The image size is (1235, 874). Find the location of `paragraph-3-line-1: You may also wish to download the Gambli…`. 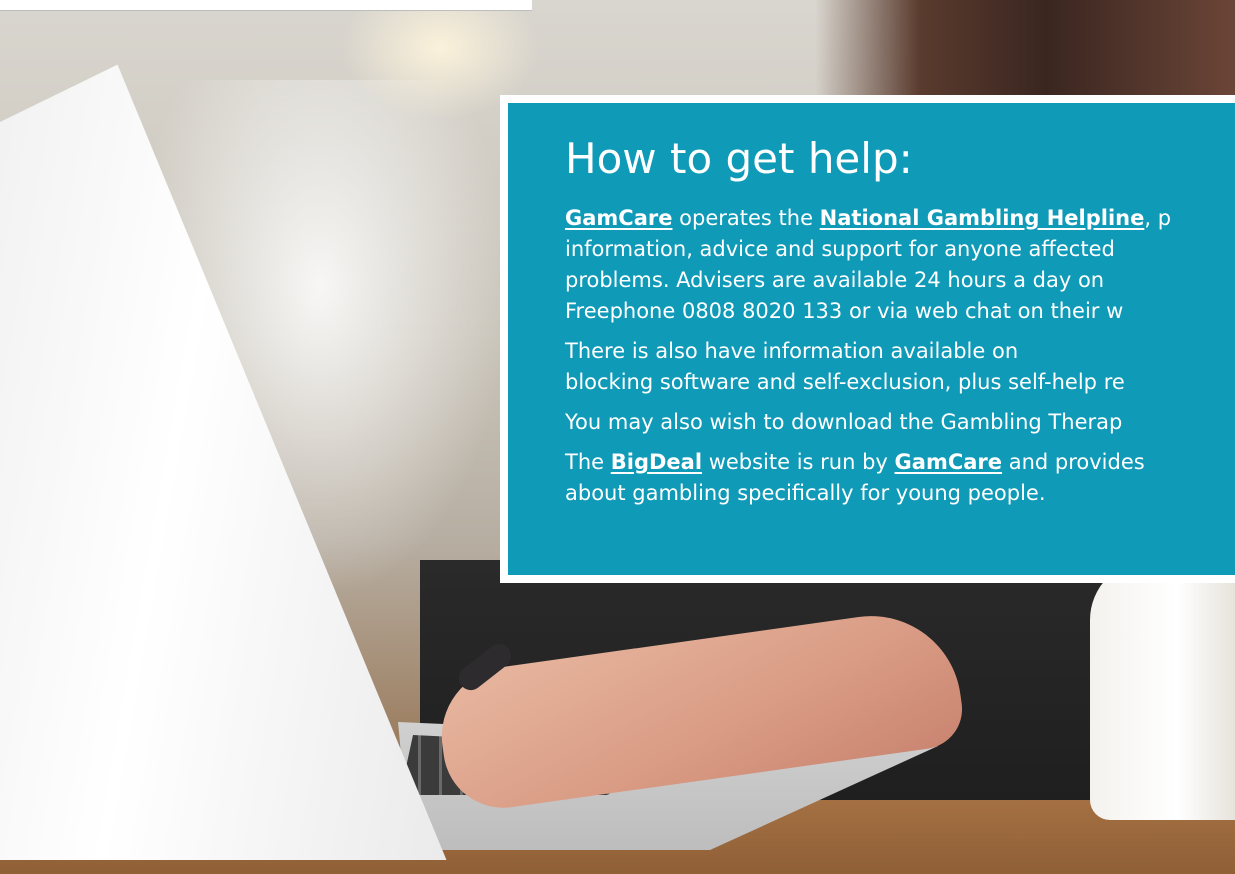

paragraph-3-line-1: You may also wish to download the Gambli… is located at coordinates (844, 422).